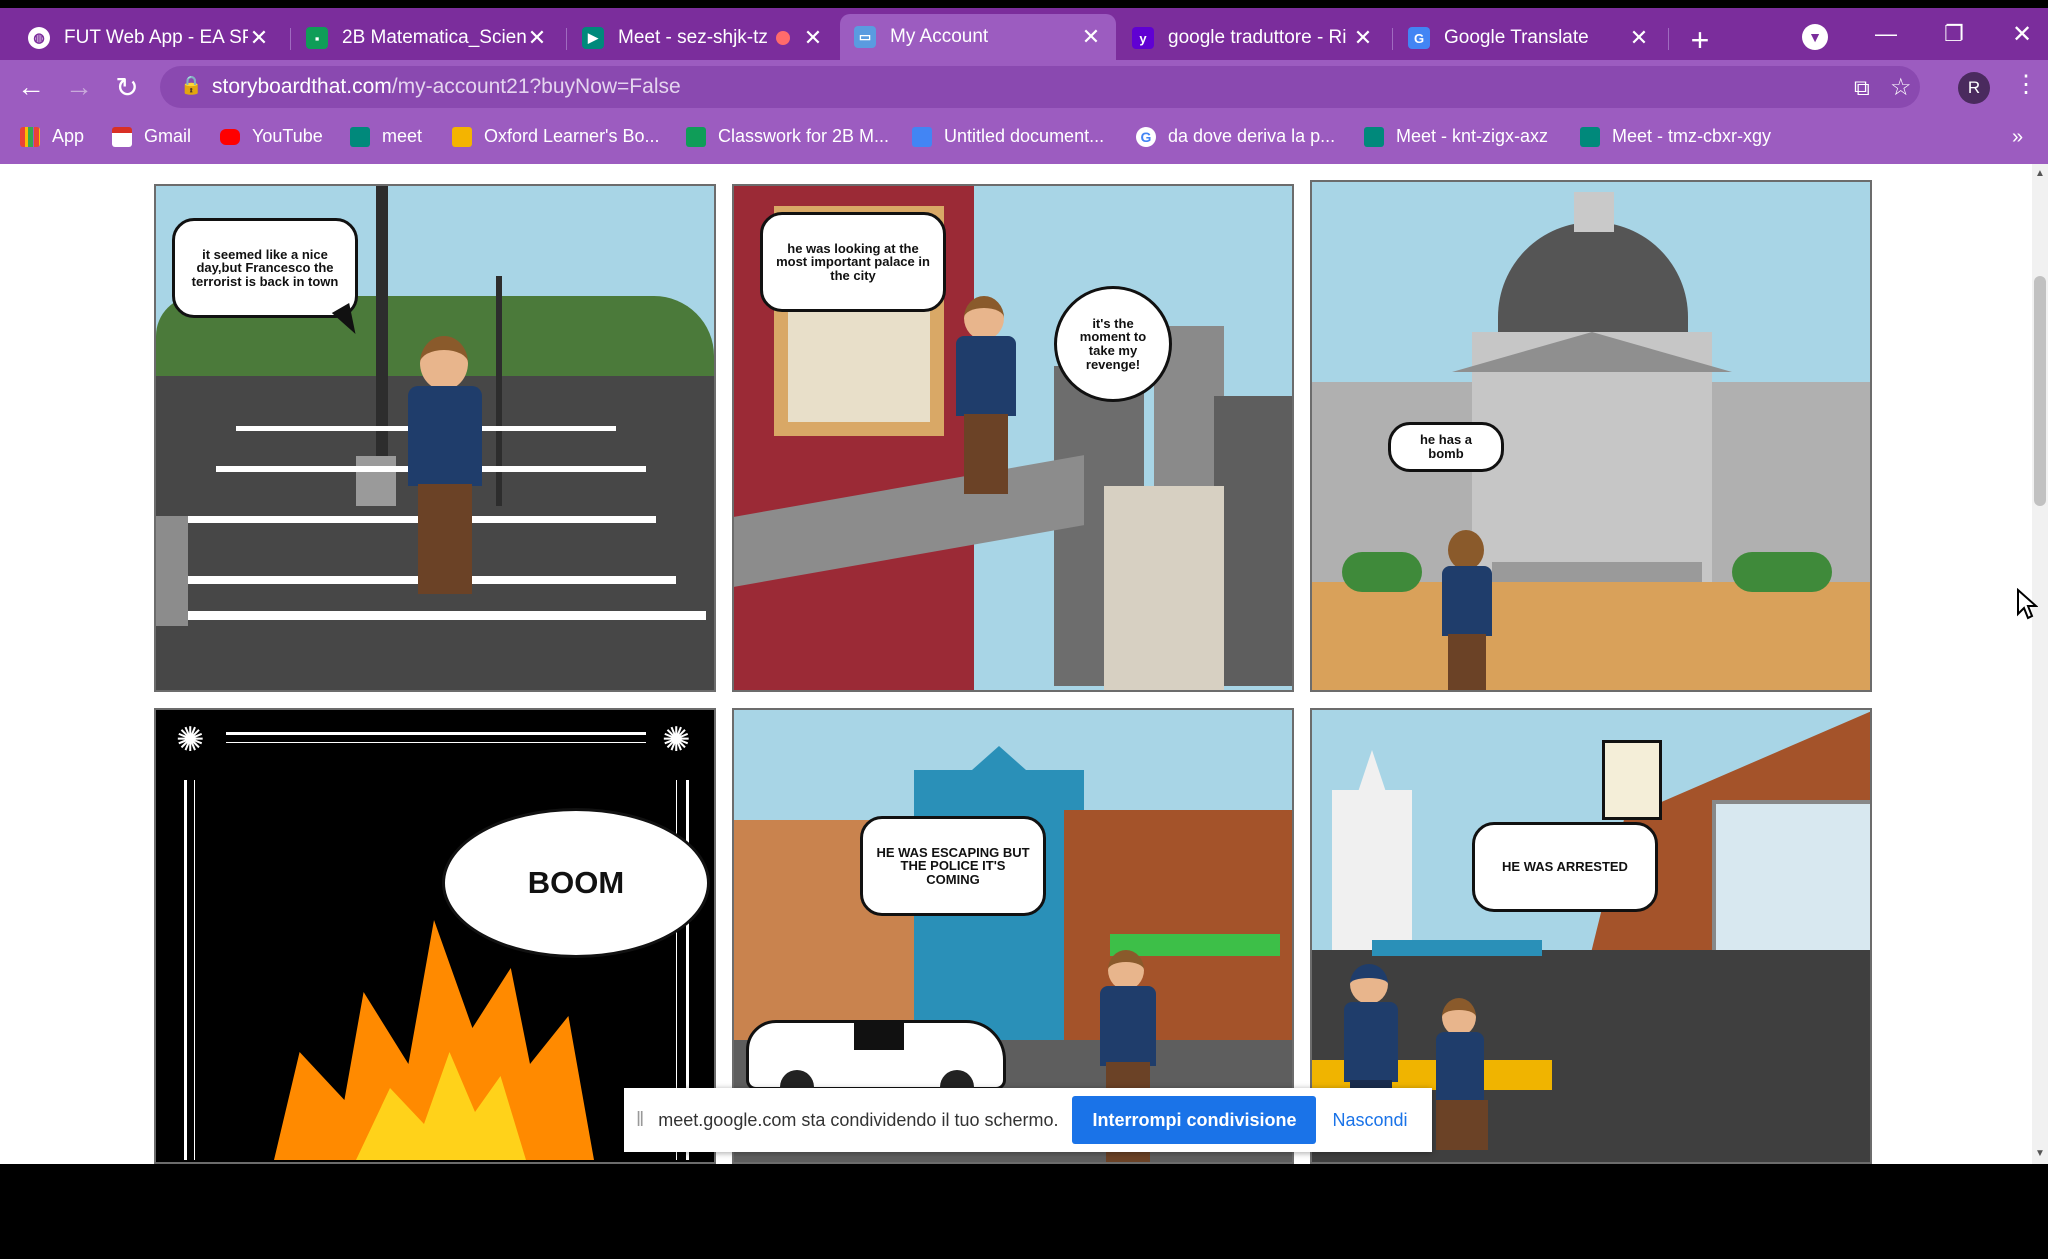 The image size is (2048, 1259). I want to click on tab-2b-matematica: ▪ 2B Matematica_Scienze ✕, so click(427, 38).